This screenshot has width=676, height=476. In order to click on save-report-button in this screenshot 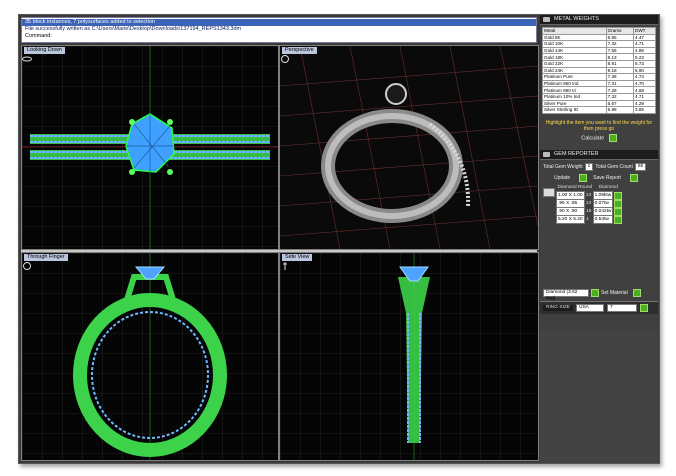, I will do `click(633, 177)`.